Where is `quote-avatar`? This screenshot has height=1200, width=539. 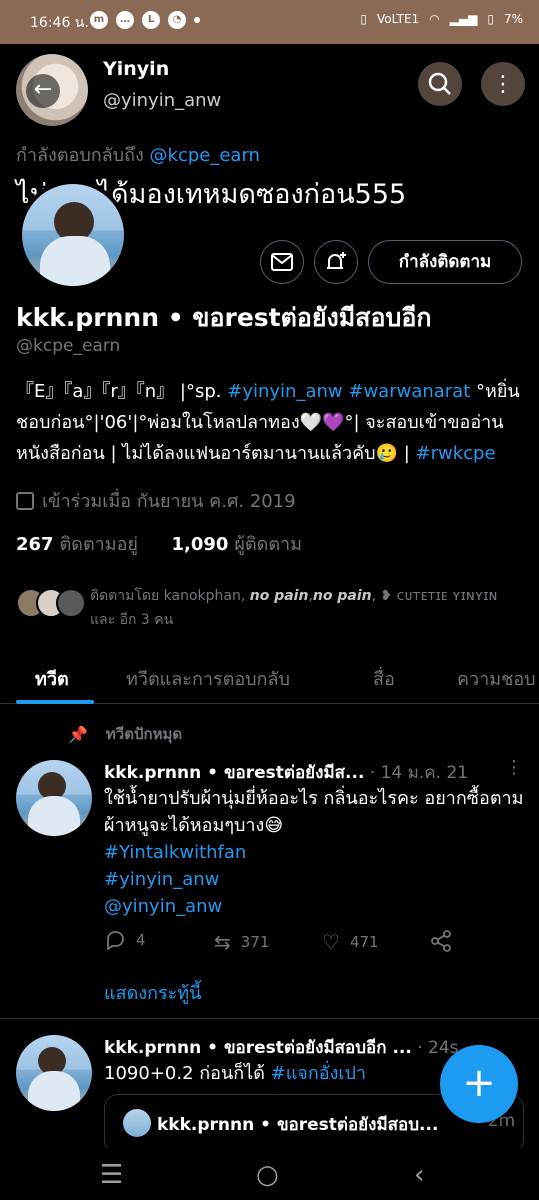 quote-avatar is located at coordinates (137, 1123).